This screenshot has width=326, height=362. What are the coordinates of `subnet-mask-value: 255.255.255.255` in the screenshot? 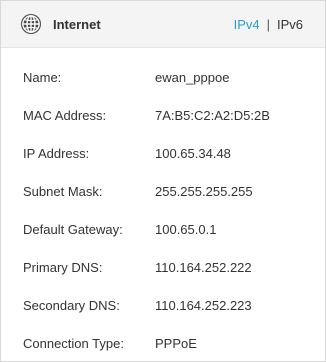 It's located at (204, 191).